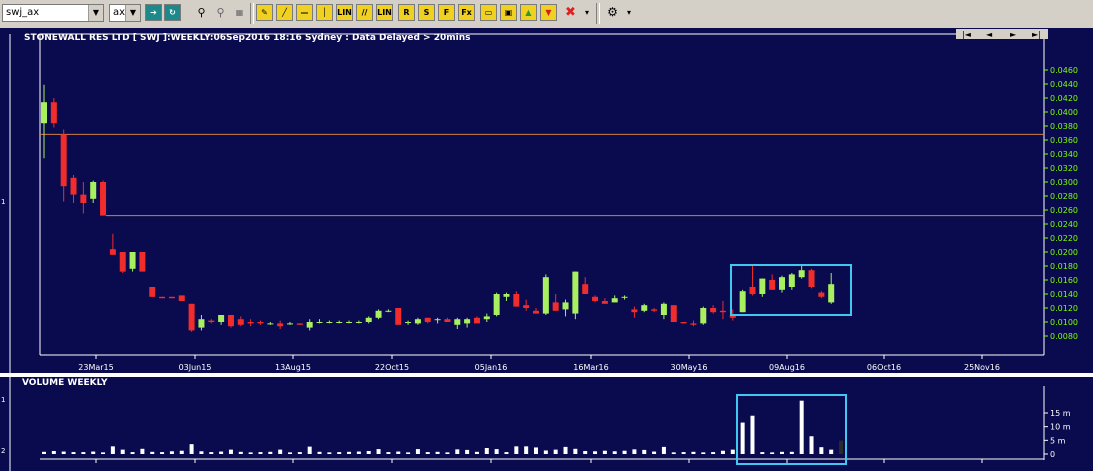 Image resolution: width=1093 pixels, height=471 pixels. I want to click on fib-ext-button: Fx, so click(466, 12).